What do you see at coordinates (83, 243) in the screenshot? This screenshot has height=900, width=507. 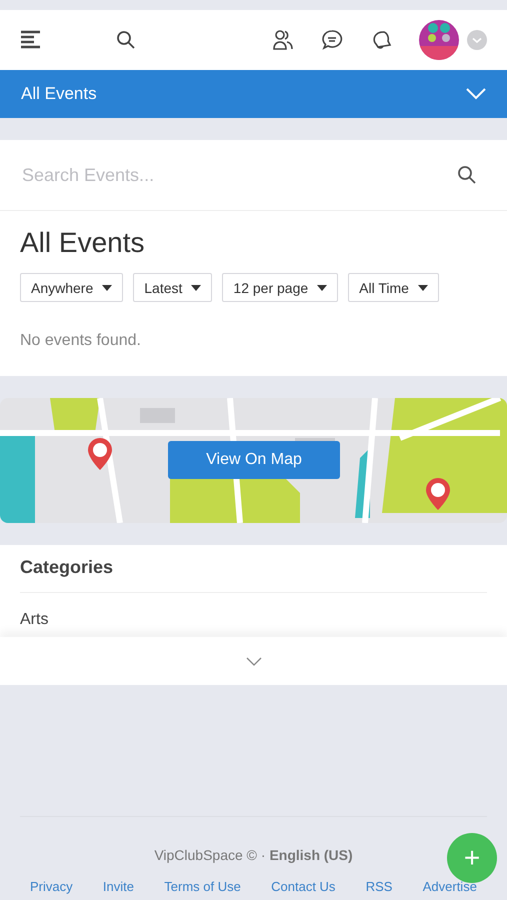 I see `page-title: All Events` at bounding box center [83, 243].